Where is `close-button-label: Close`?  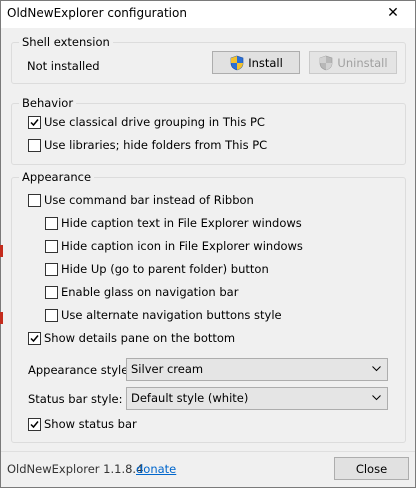
close-button-label: Close is located at coordinates (371, 468).